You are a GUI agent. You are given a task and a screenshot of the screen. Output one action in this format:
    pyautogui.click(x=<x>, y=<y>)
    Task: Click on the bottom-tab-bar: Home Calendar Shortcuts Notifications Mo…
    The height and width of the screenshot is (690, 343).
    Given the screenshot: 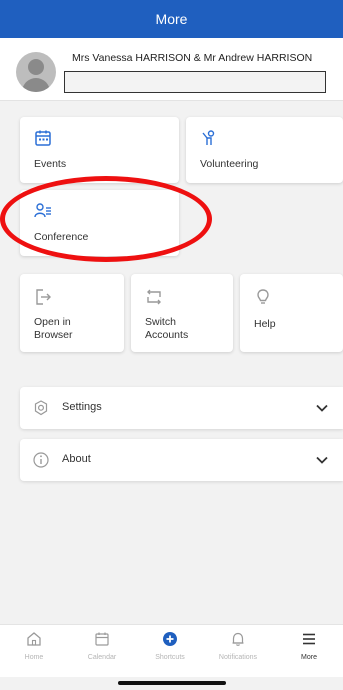 What is the action you would take?
    pyautogui.click(x=171, y=650)
    